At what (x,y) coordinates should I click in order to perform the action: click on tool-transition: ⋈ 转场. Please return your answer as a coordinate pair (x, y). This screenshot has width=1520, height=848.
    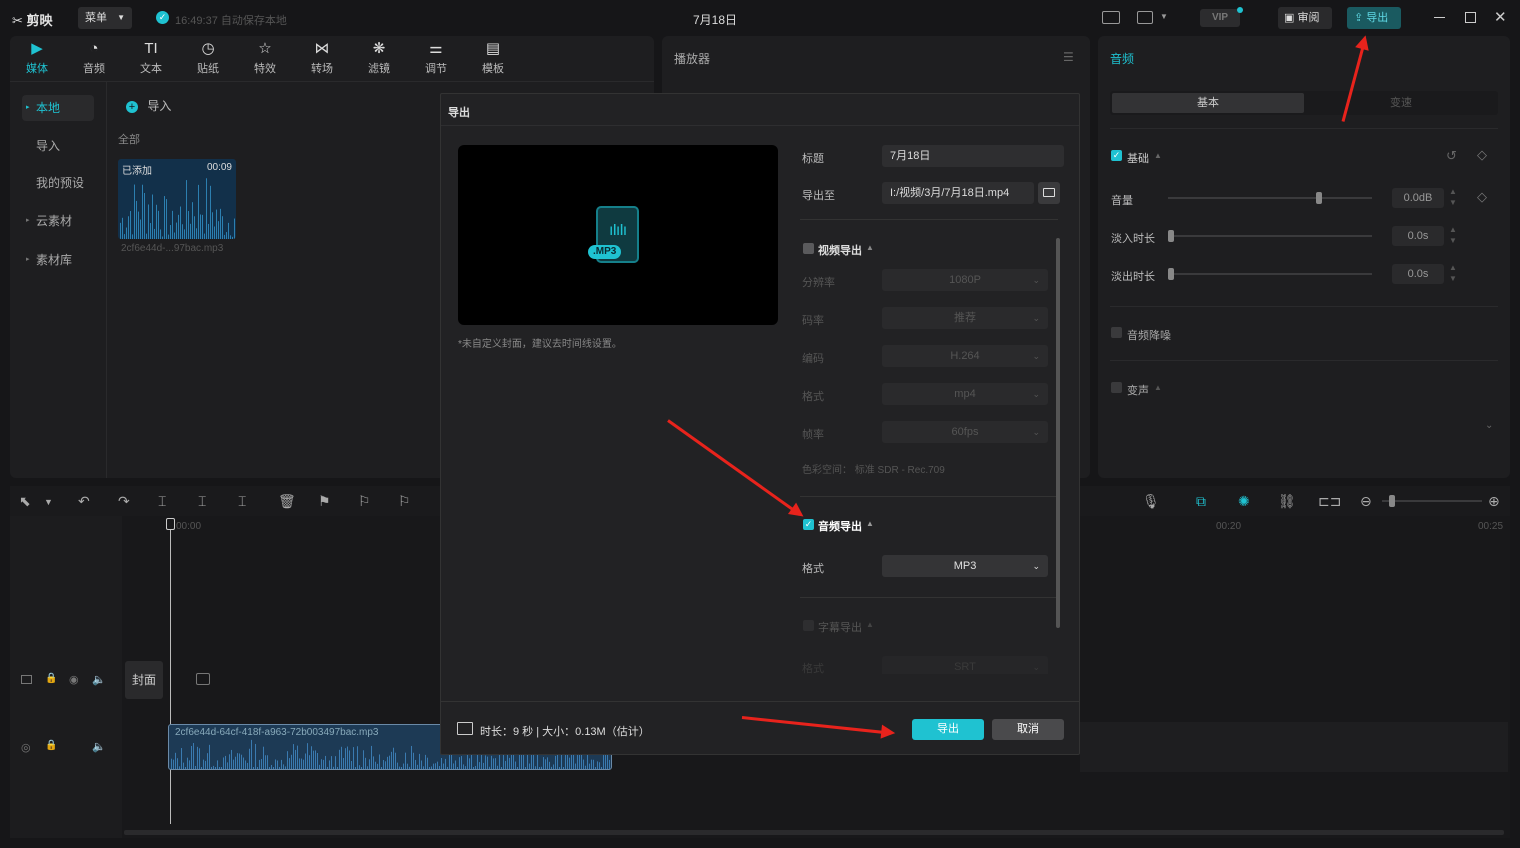
    Looking at the image, I should click on (322, 58).